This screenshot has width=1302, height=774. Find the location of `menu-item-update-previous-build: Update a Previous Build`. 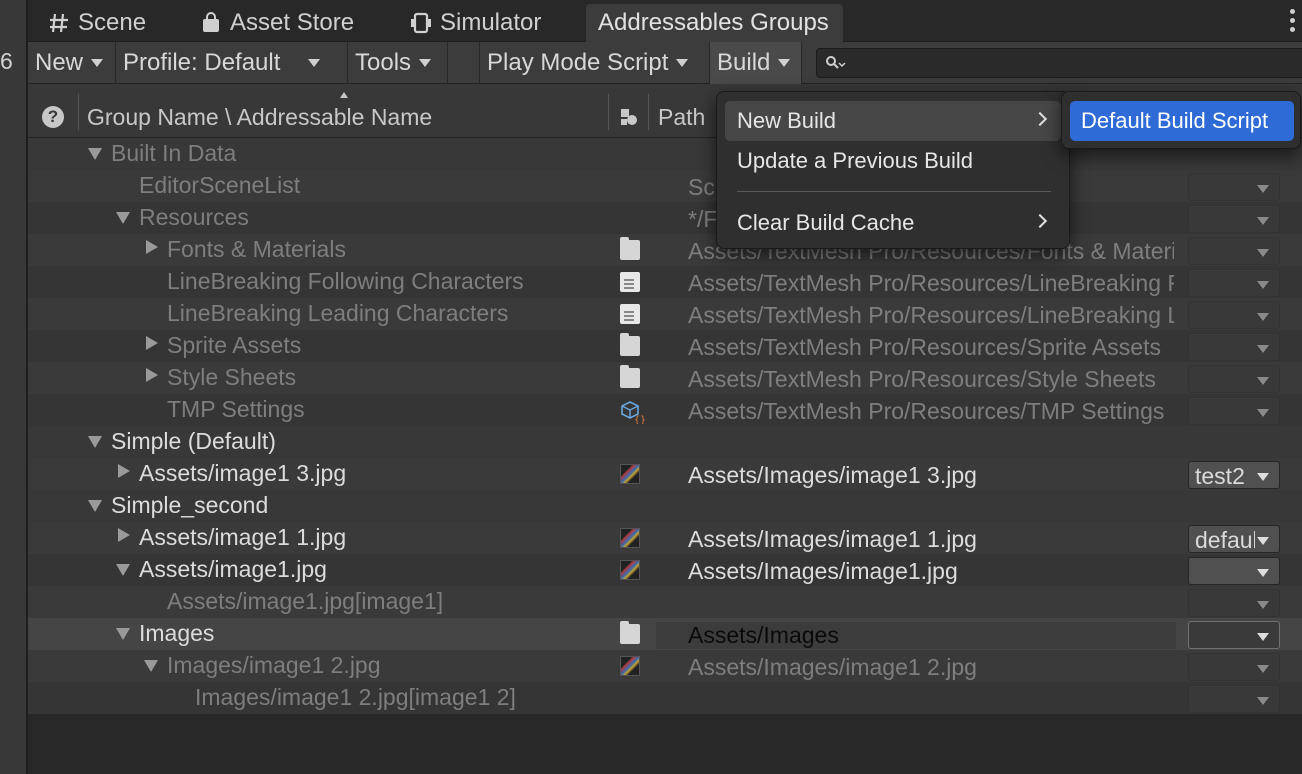

menu-item-update-previous-build: Update a Previous Build is located at coordinates (893, 161).